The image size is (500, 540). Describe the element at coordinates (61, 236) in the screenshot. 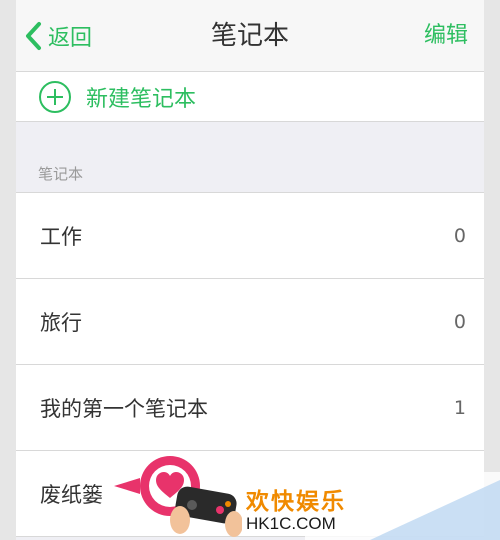

I see `notebook-name: 工作` at that location.